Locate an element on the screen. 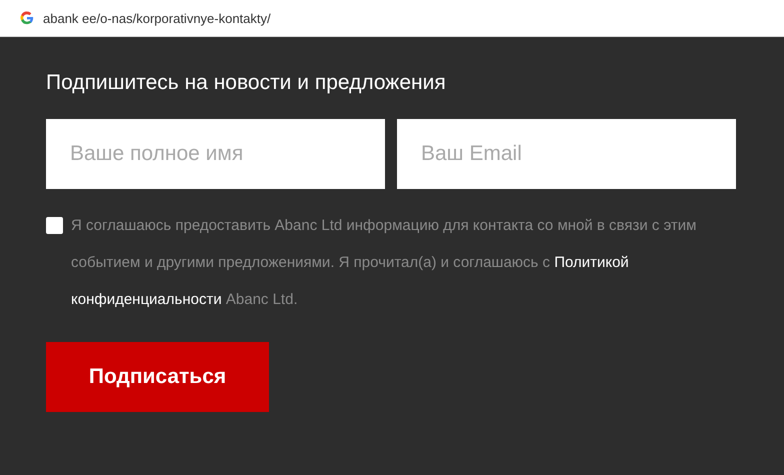 The width and height of the screenshot is (784, 475). consent-checkbox is located at coordinates (54, 225).